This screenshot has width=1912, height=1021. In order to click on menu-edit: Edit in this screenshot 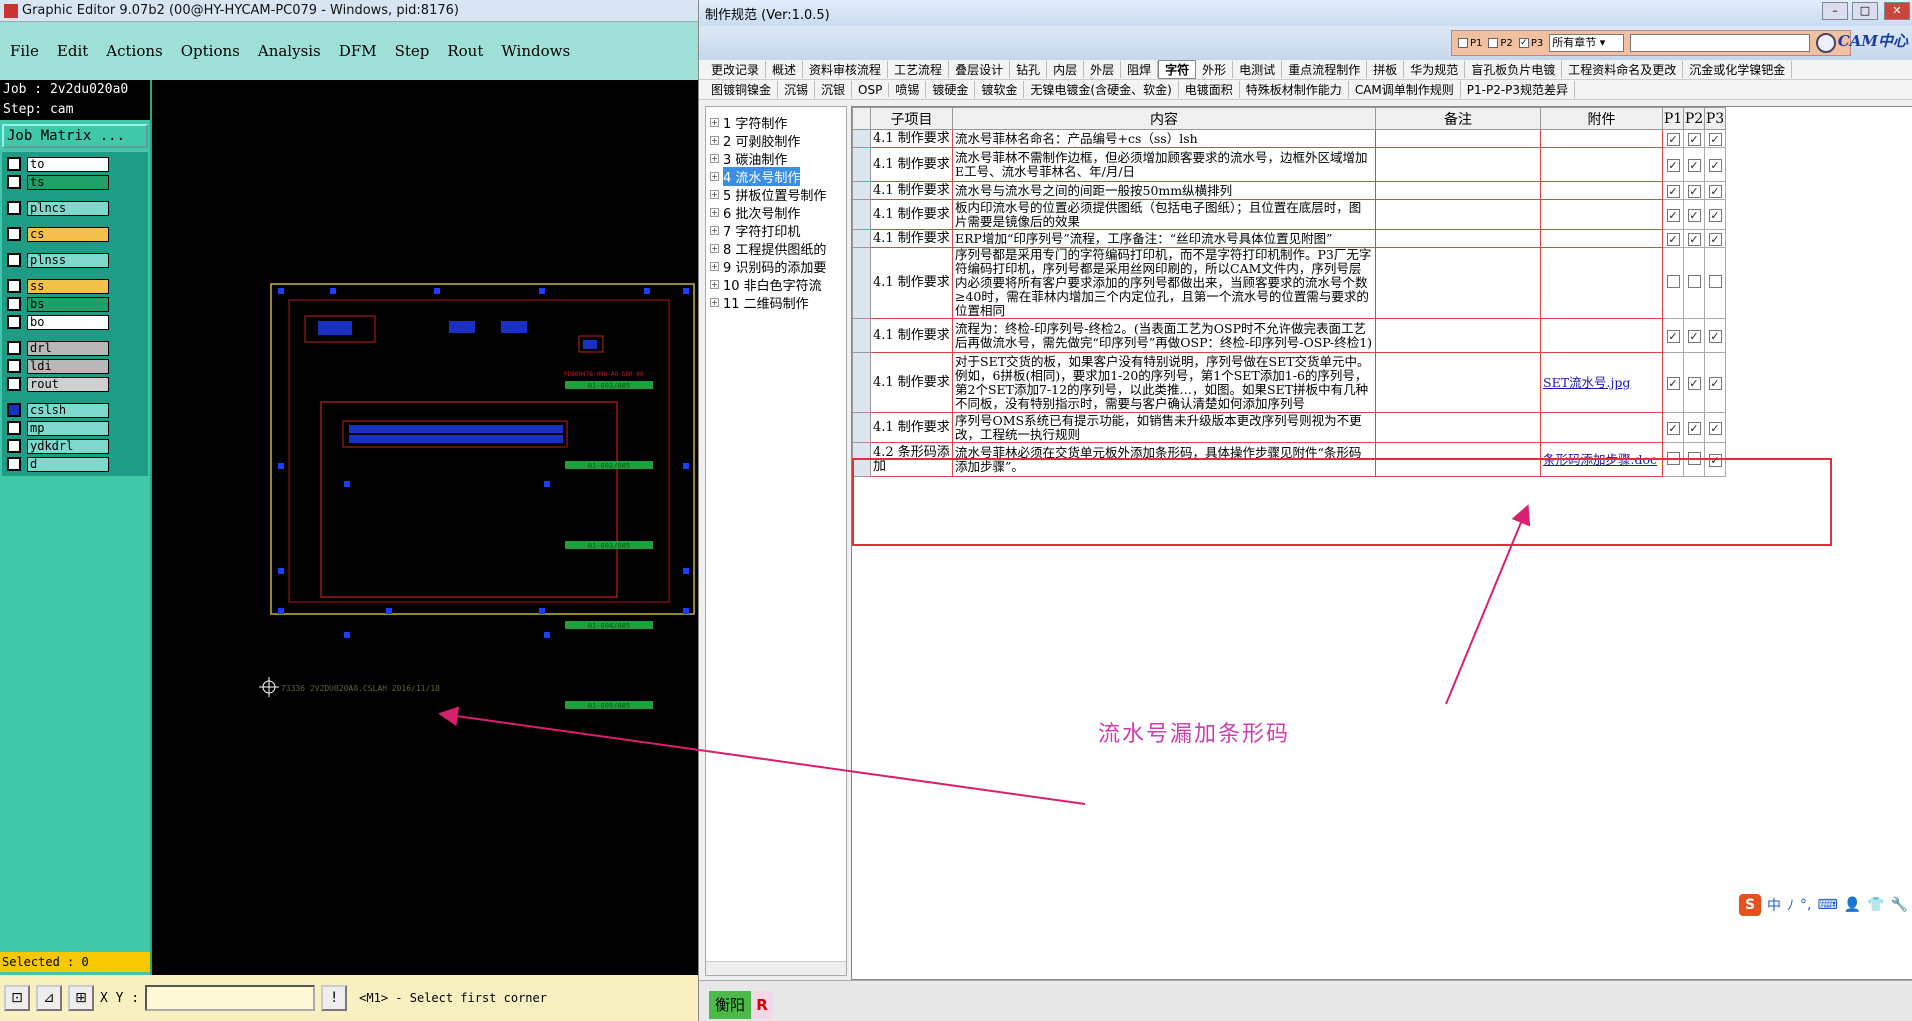, I will do `click(72, 51)`.